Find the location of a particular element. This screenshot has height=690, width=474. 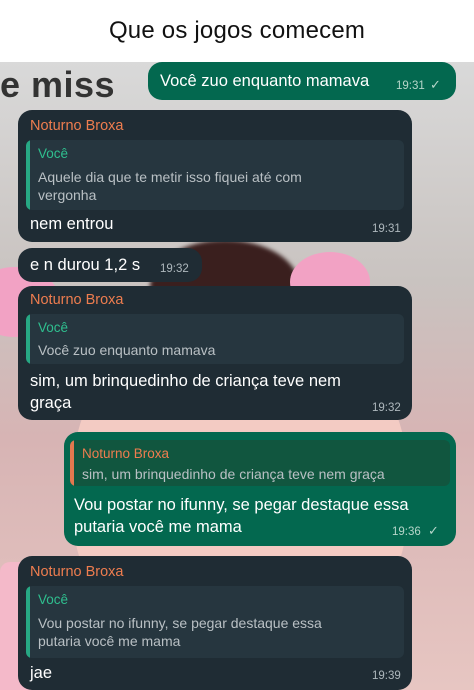

quote-text-line: Você zuo enquanto mamava is located at coordinates (127, 350).